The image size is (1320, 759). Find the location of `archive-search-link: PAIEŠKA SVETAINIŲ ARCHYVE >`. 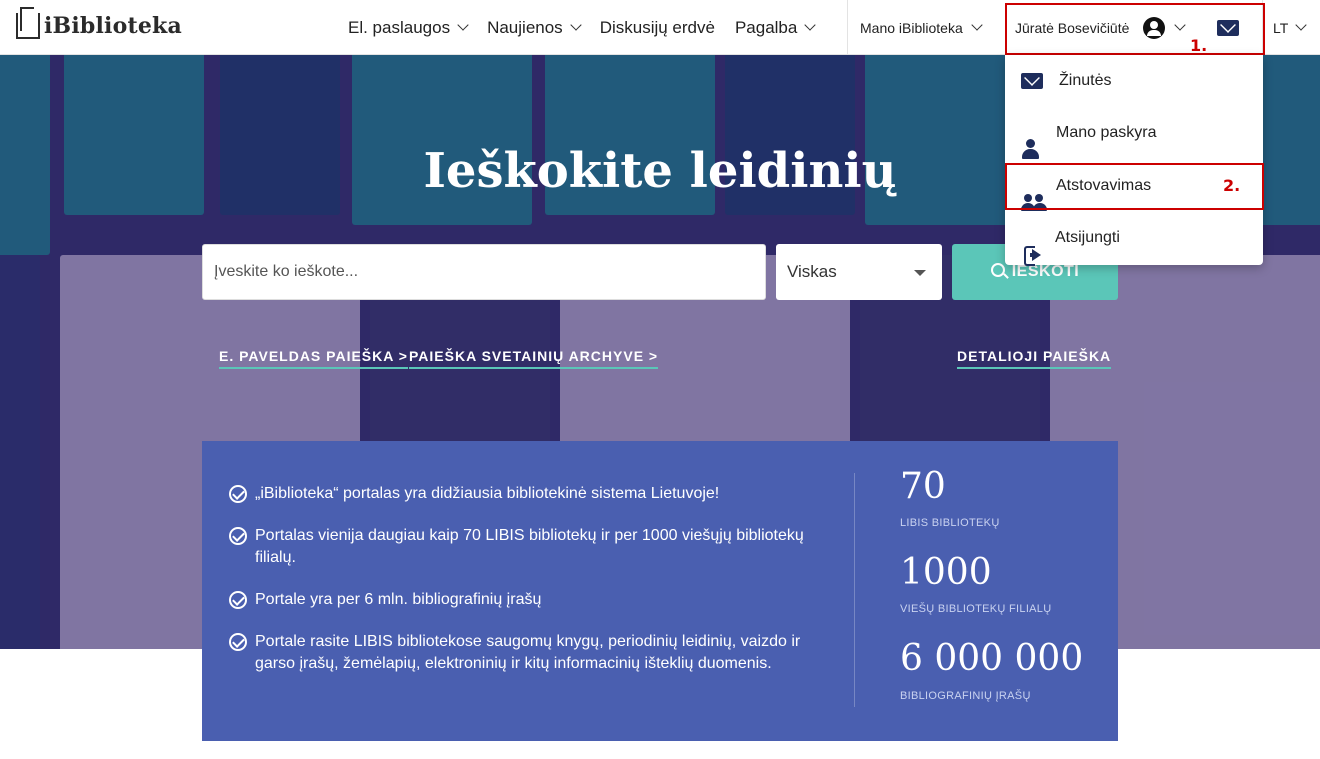

archive-search-link: PAIEŠKA SVETAINIŲ ARCHYVE > is located at coordinates (534, 358).